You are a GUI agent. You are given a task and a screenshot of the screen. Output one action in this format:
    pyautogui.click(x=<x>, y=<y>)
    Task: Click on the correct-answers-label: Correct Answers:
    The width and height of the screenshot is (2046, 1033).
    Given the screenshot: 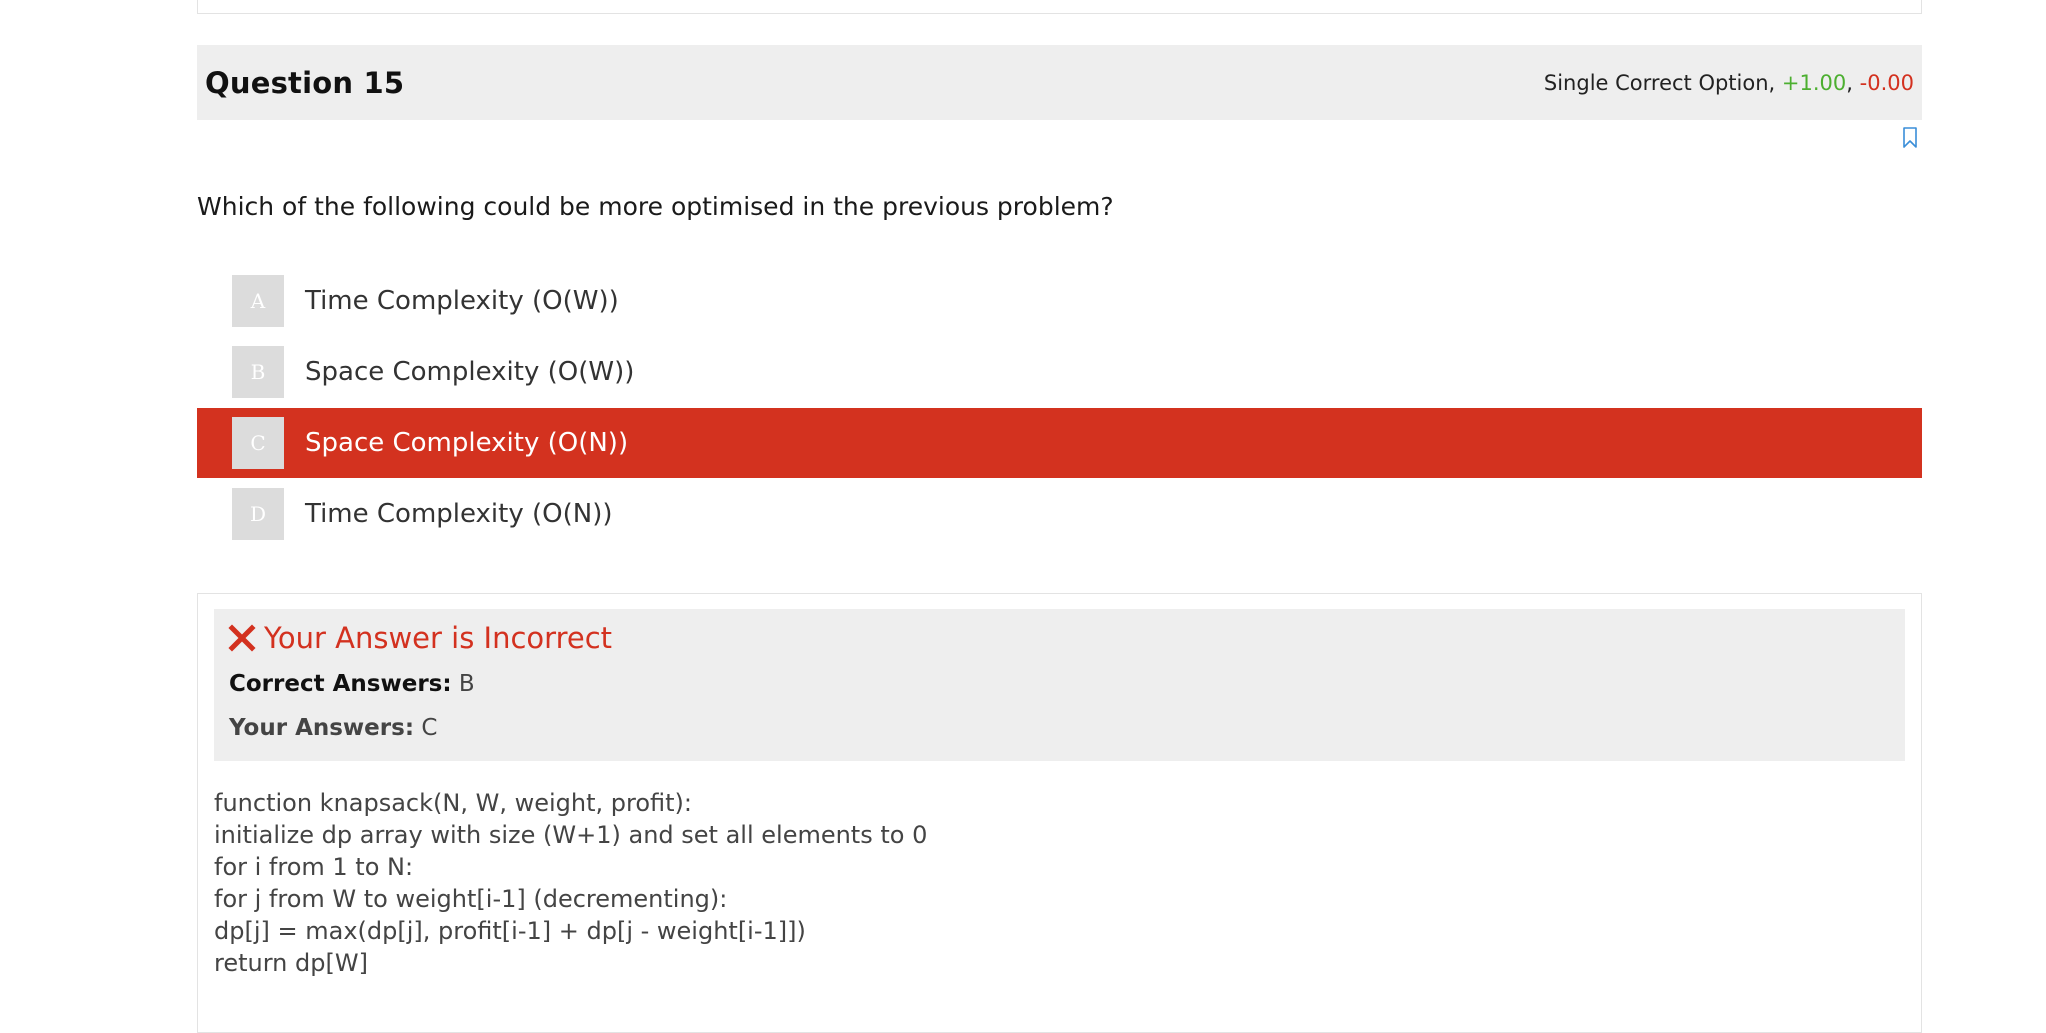 What is the action you would take?
    pyautogui.click(x=340, y=684)
    